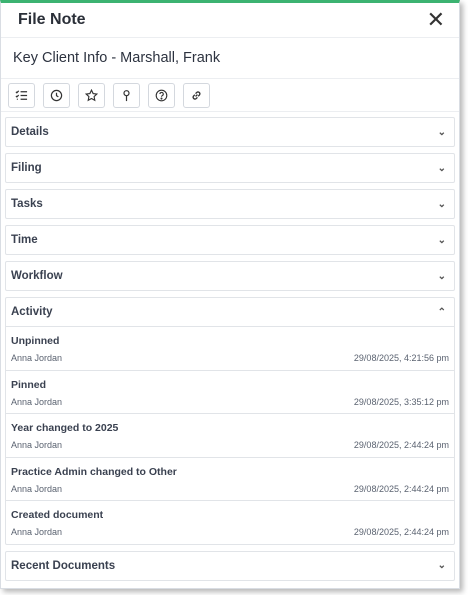 This screenshot has height=595, width=468. What do you see at coordinates (35, 341) in the screenshot?
I see `activity-title: Unpinned` at bounding box center [35, 341].